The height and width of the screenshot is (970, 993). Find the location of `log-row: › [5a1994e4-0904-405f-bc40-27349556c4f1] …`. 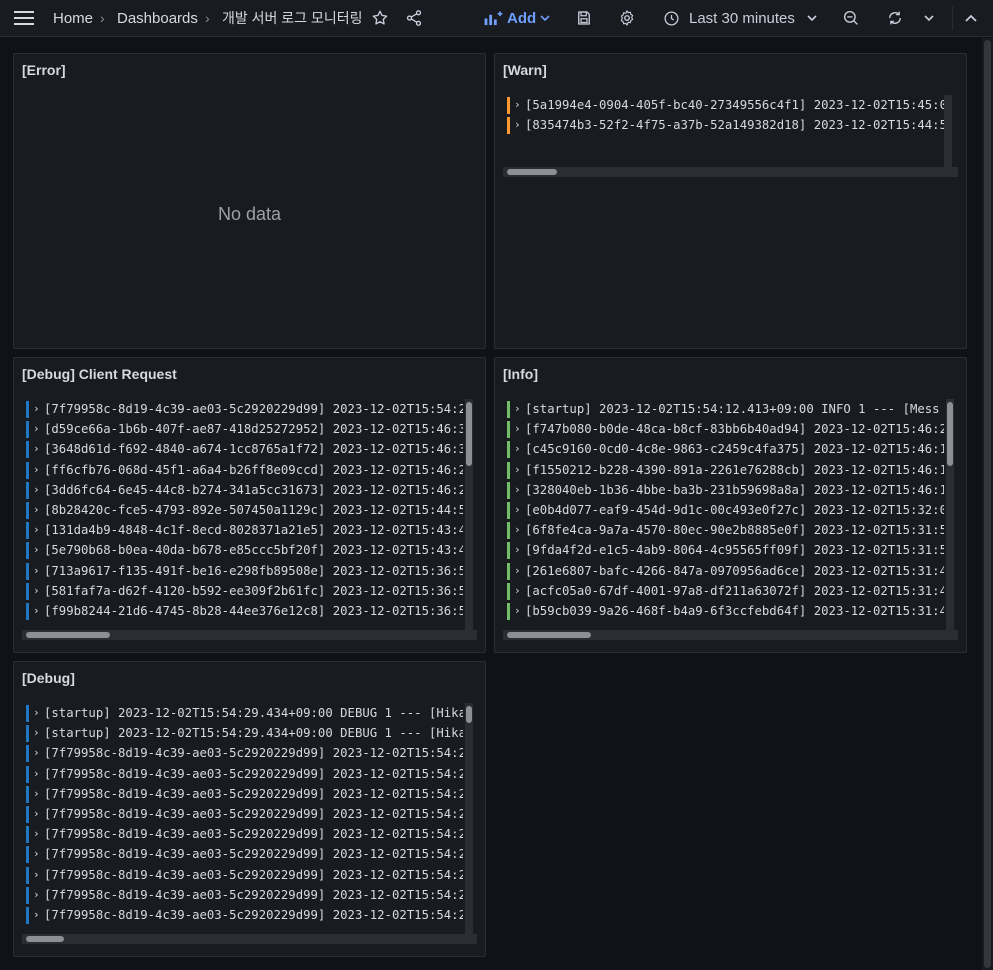

log-row: › [5a1994e4-0904-405f-bc40-27349556c4f1] … is located at coordinates (725, 105).